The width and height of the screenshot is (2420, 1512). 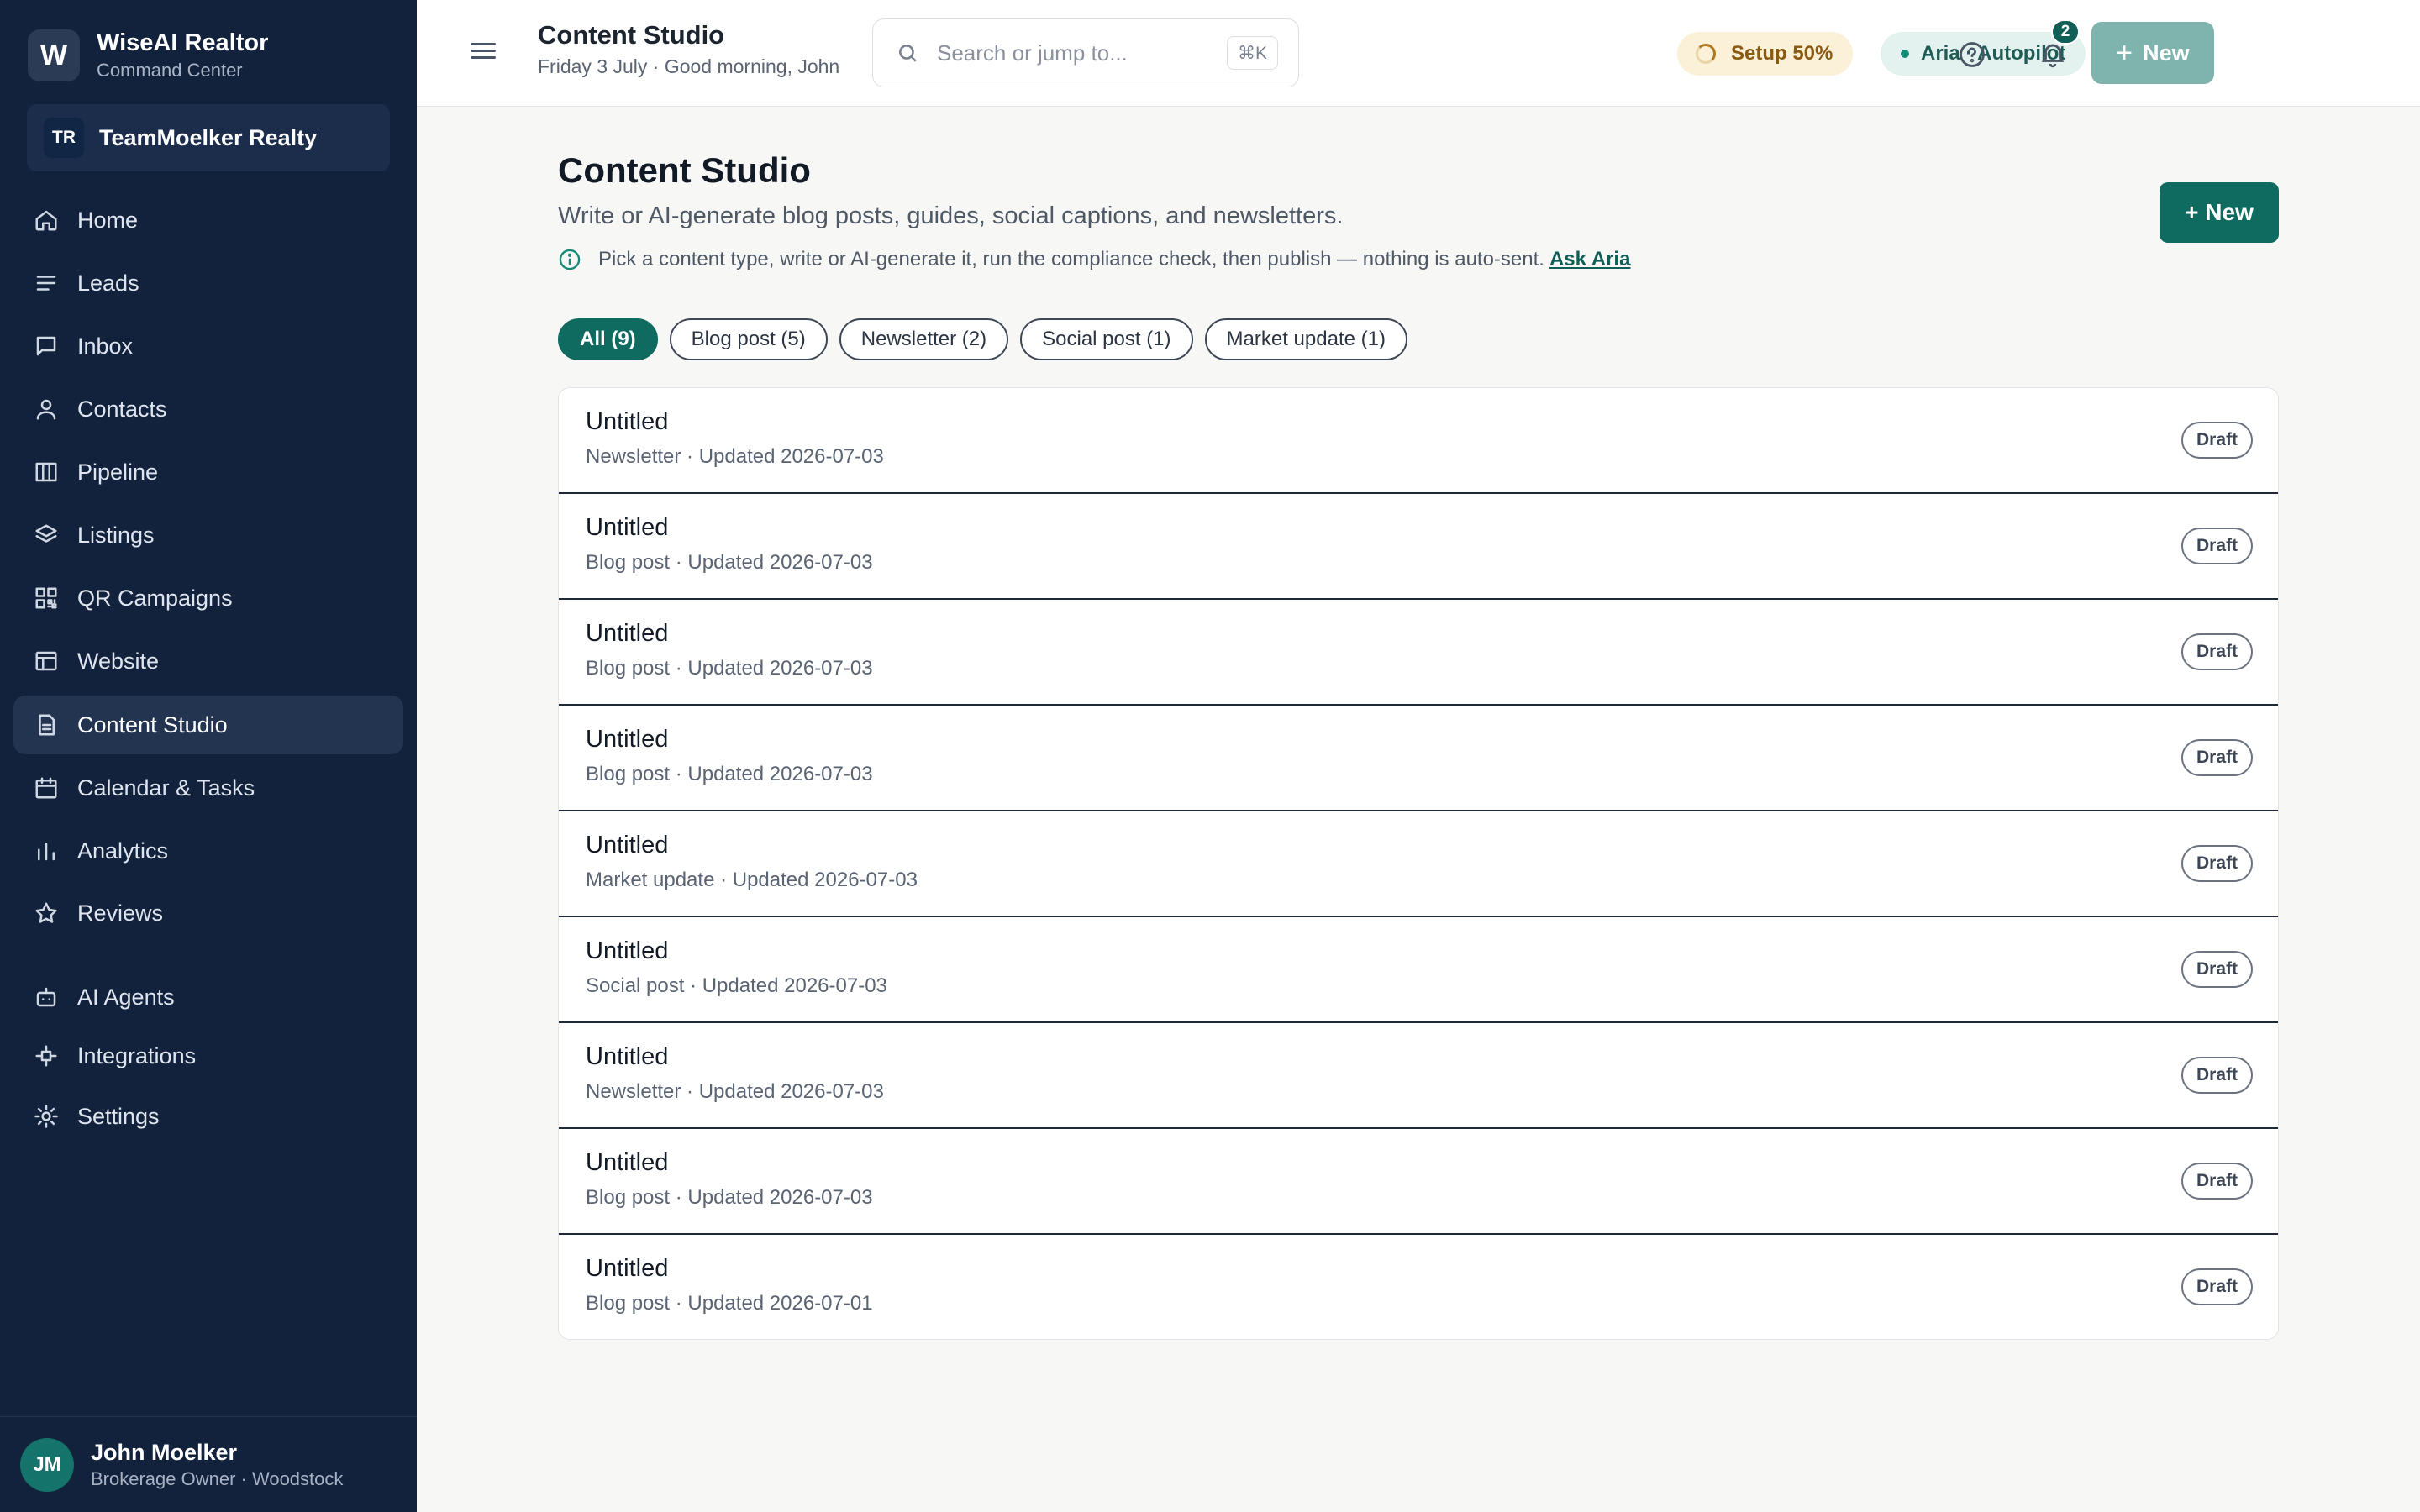 I want to click on sidebar-item-calendar-tasks: Calendar & Tasks, so click(x=208, y=788).